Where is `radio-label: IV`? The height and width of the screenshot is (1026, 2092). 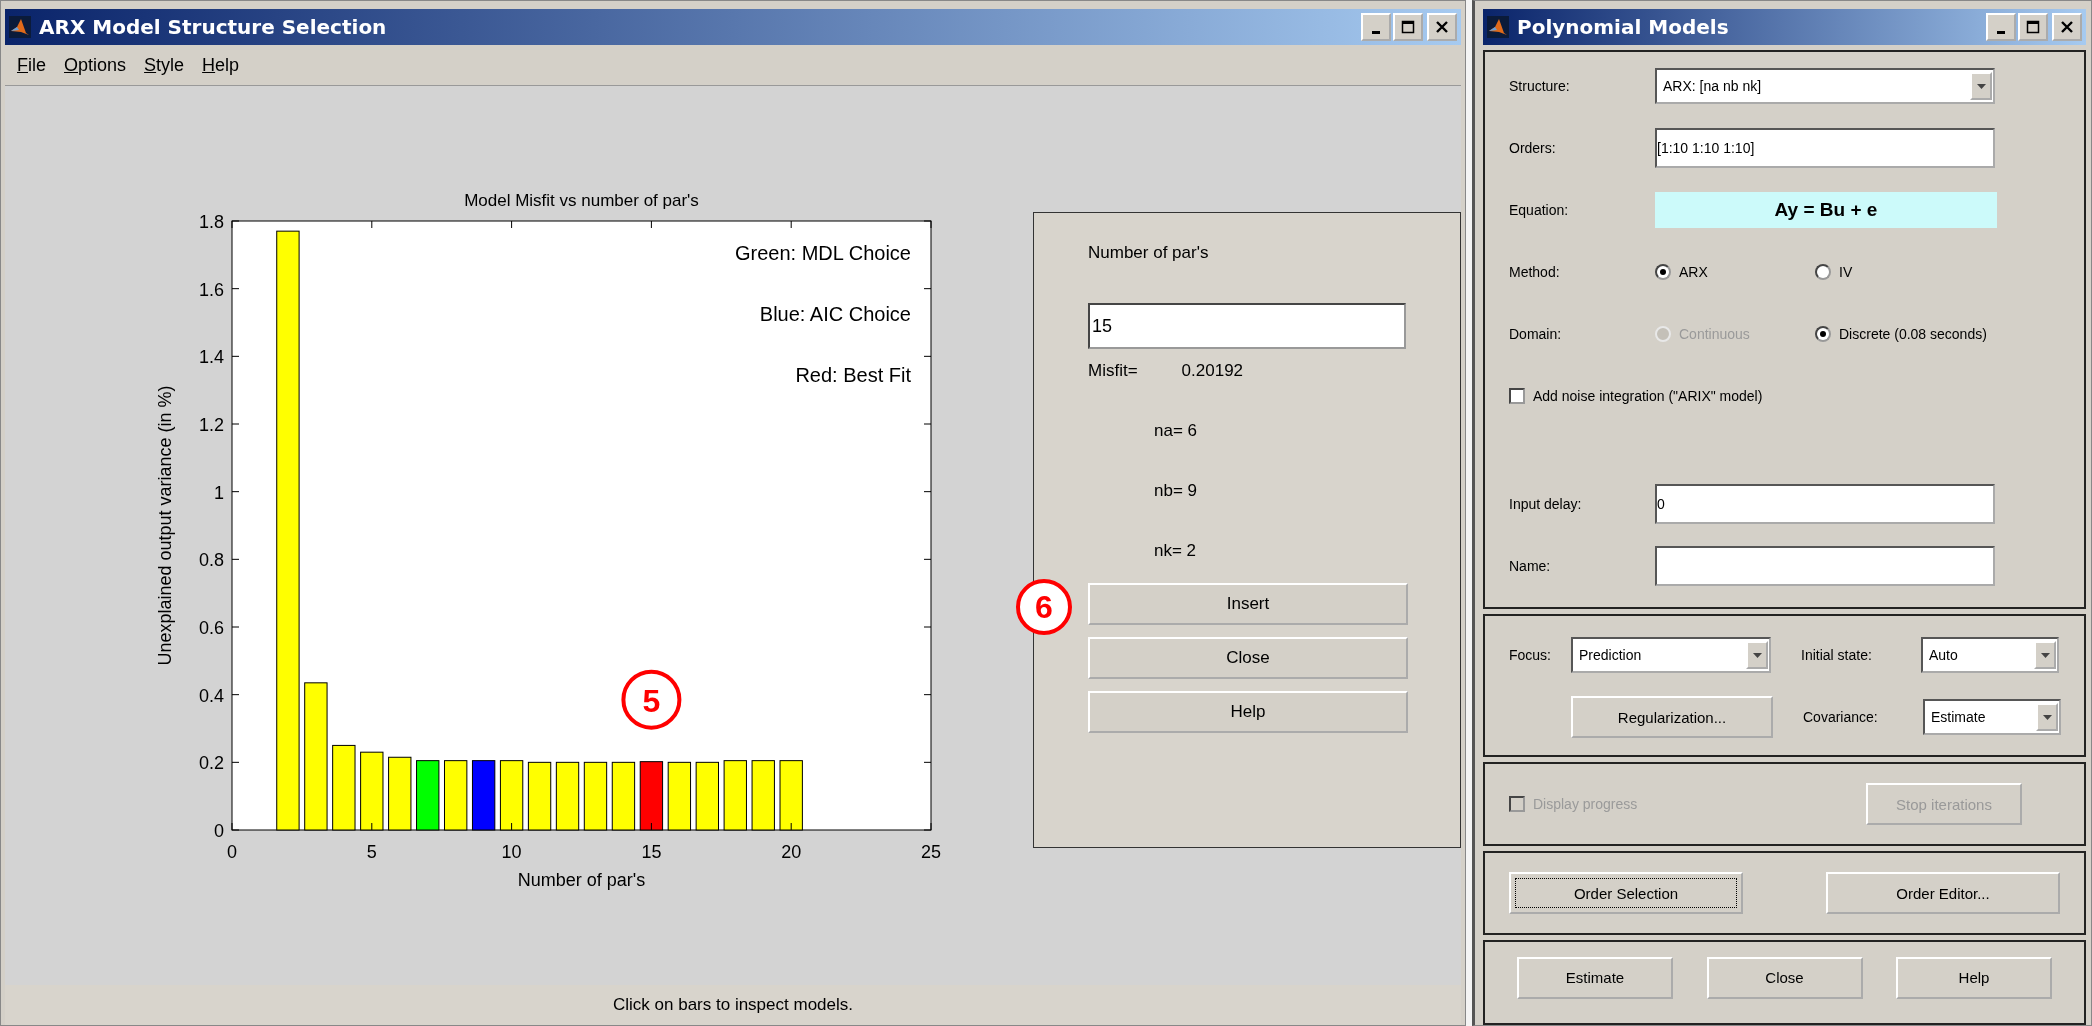 radio-label: IV is located at coordinates (1846, 272).